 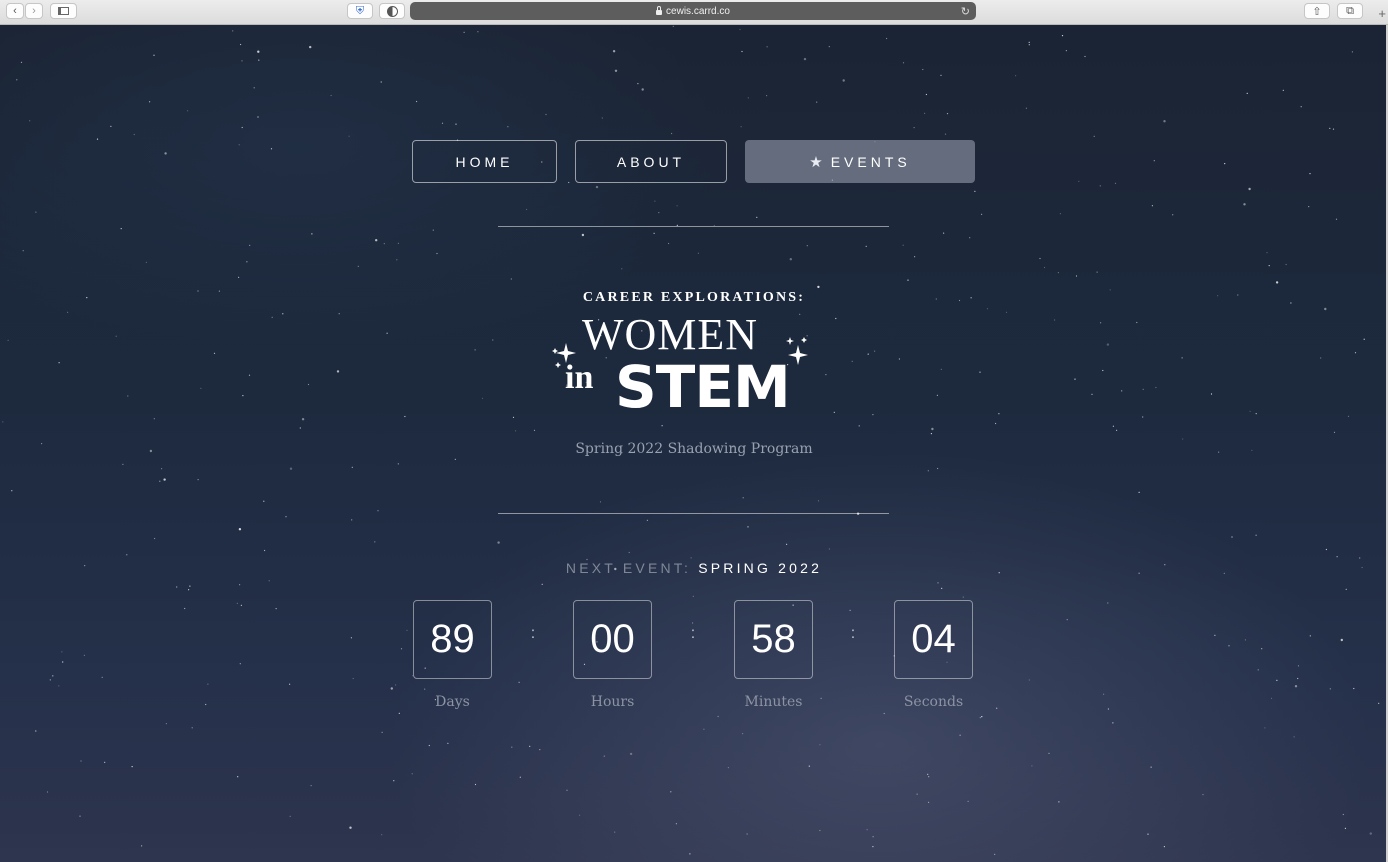 I want to click on divider-top, so click(x=693, y=226).